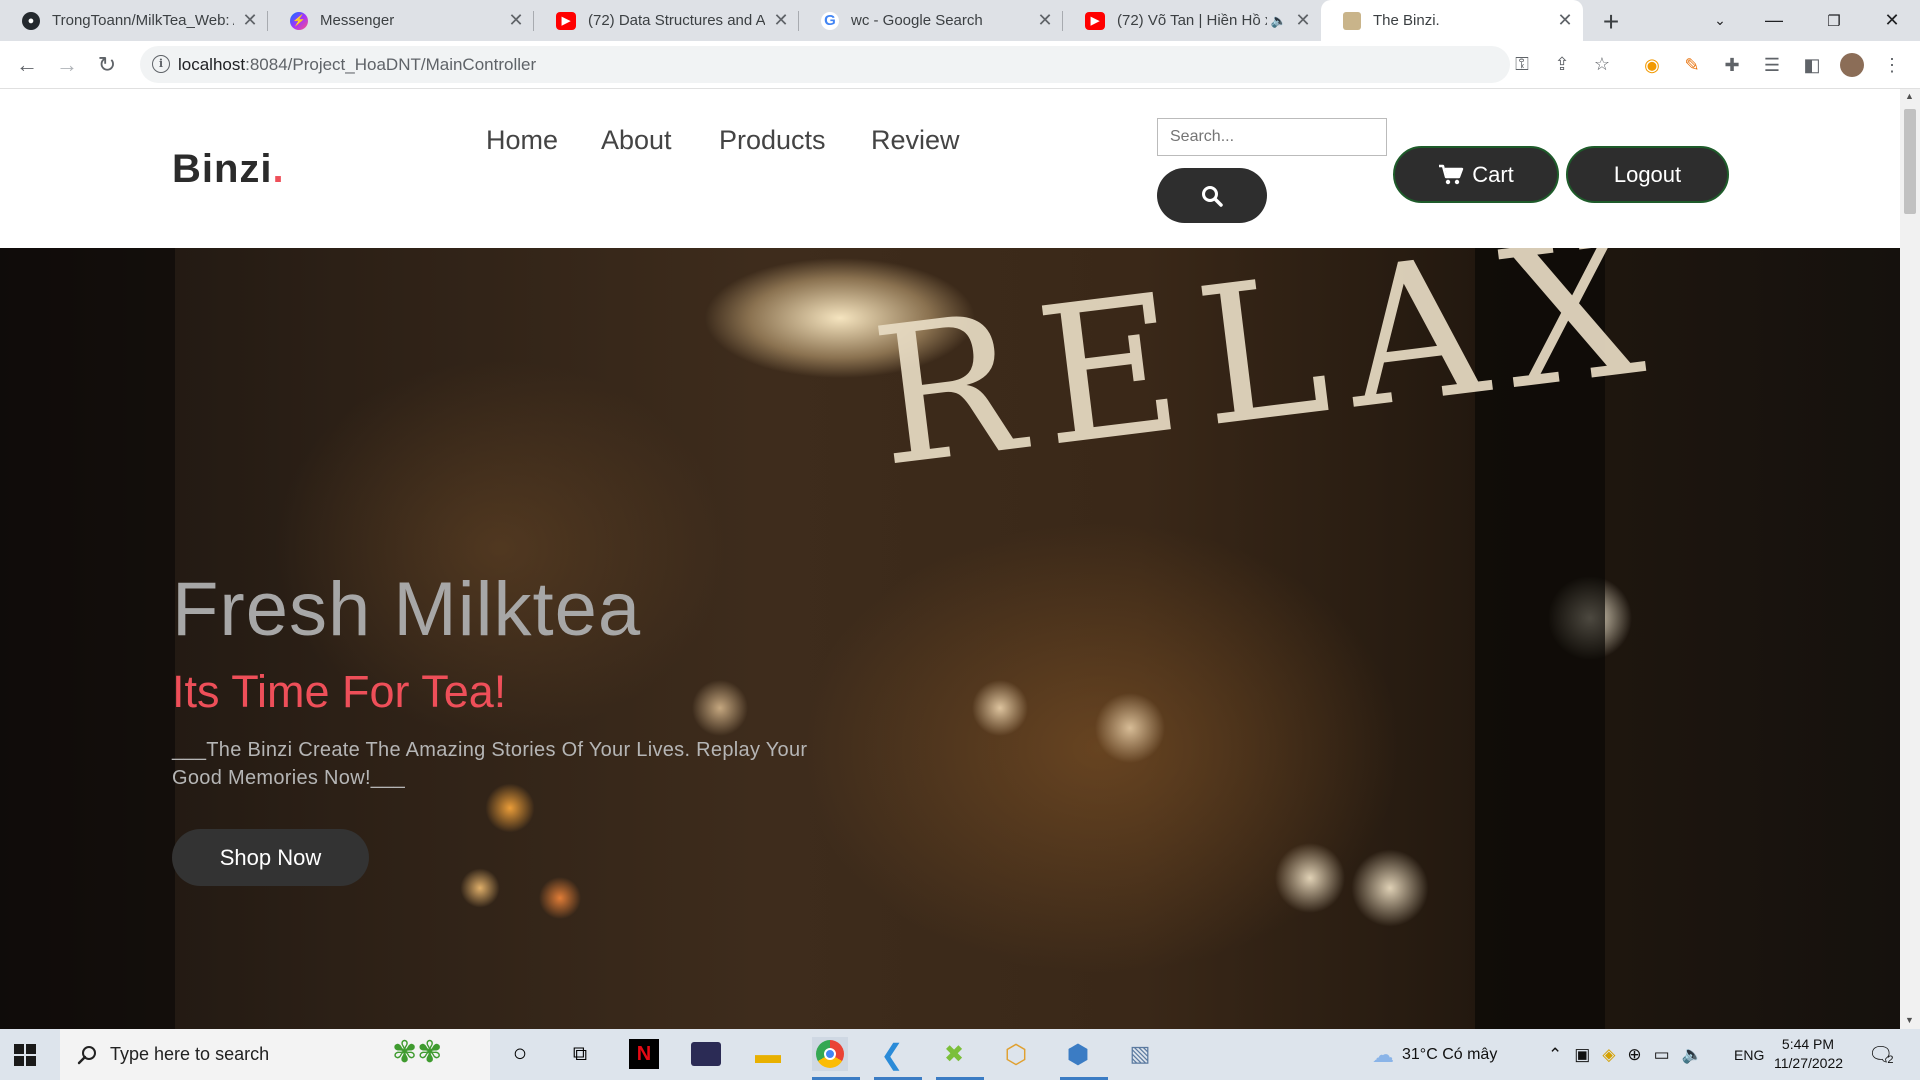  Describe the element at coordinates (1692, 65) in the screenshot. I see `color-picker-icon: ✎` at that location.